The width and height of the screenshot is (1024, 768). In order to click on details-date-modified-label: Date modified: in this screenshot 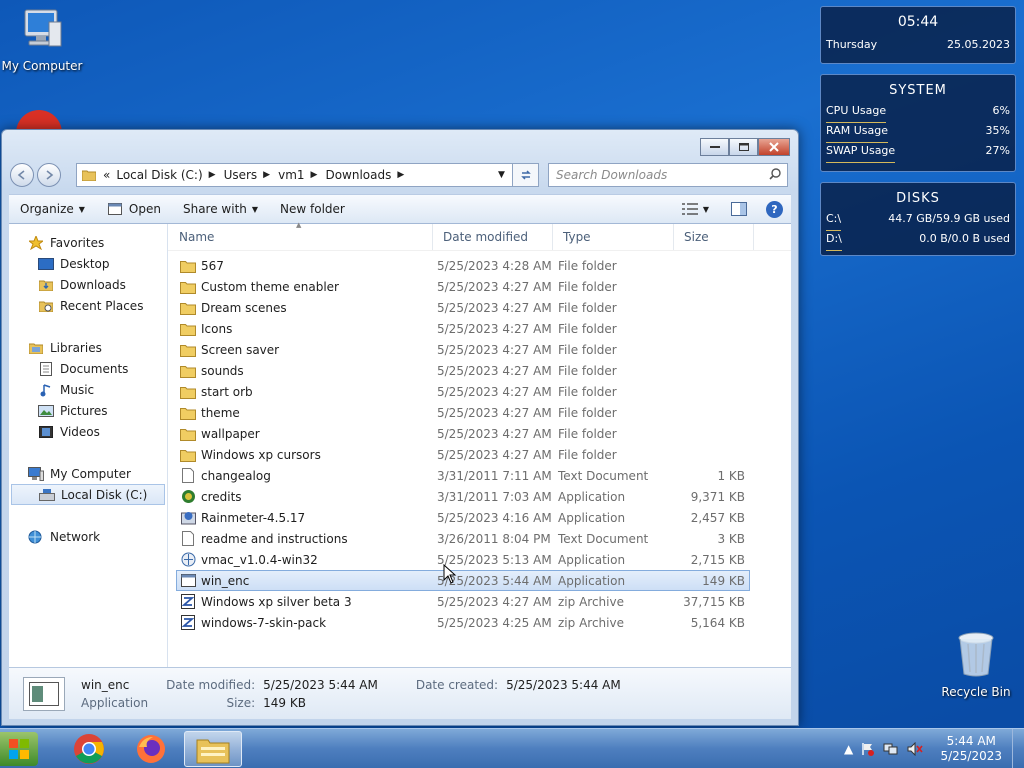, I will do `click(211, 684)`.